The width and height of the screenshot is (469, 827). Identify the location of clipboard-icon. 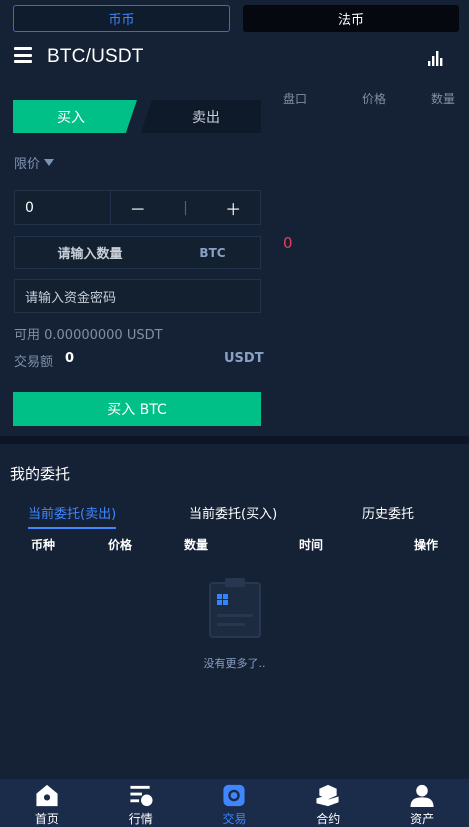
(235, 608).